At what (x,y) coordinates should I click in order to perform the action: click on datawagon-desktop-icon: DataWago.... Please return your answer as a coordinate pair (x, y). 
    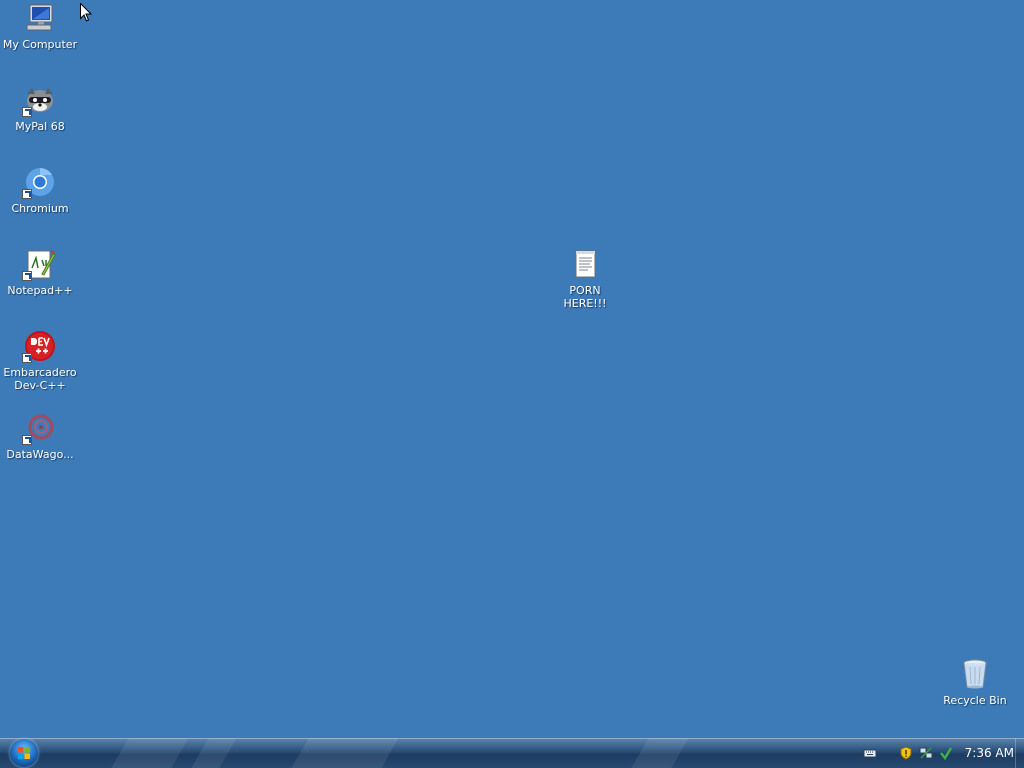
    Looking at the image, I should click on (40, 436).